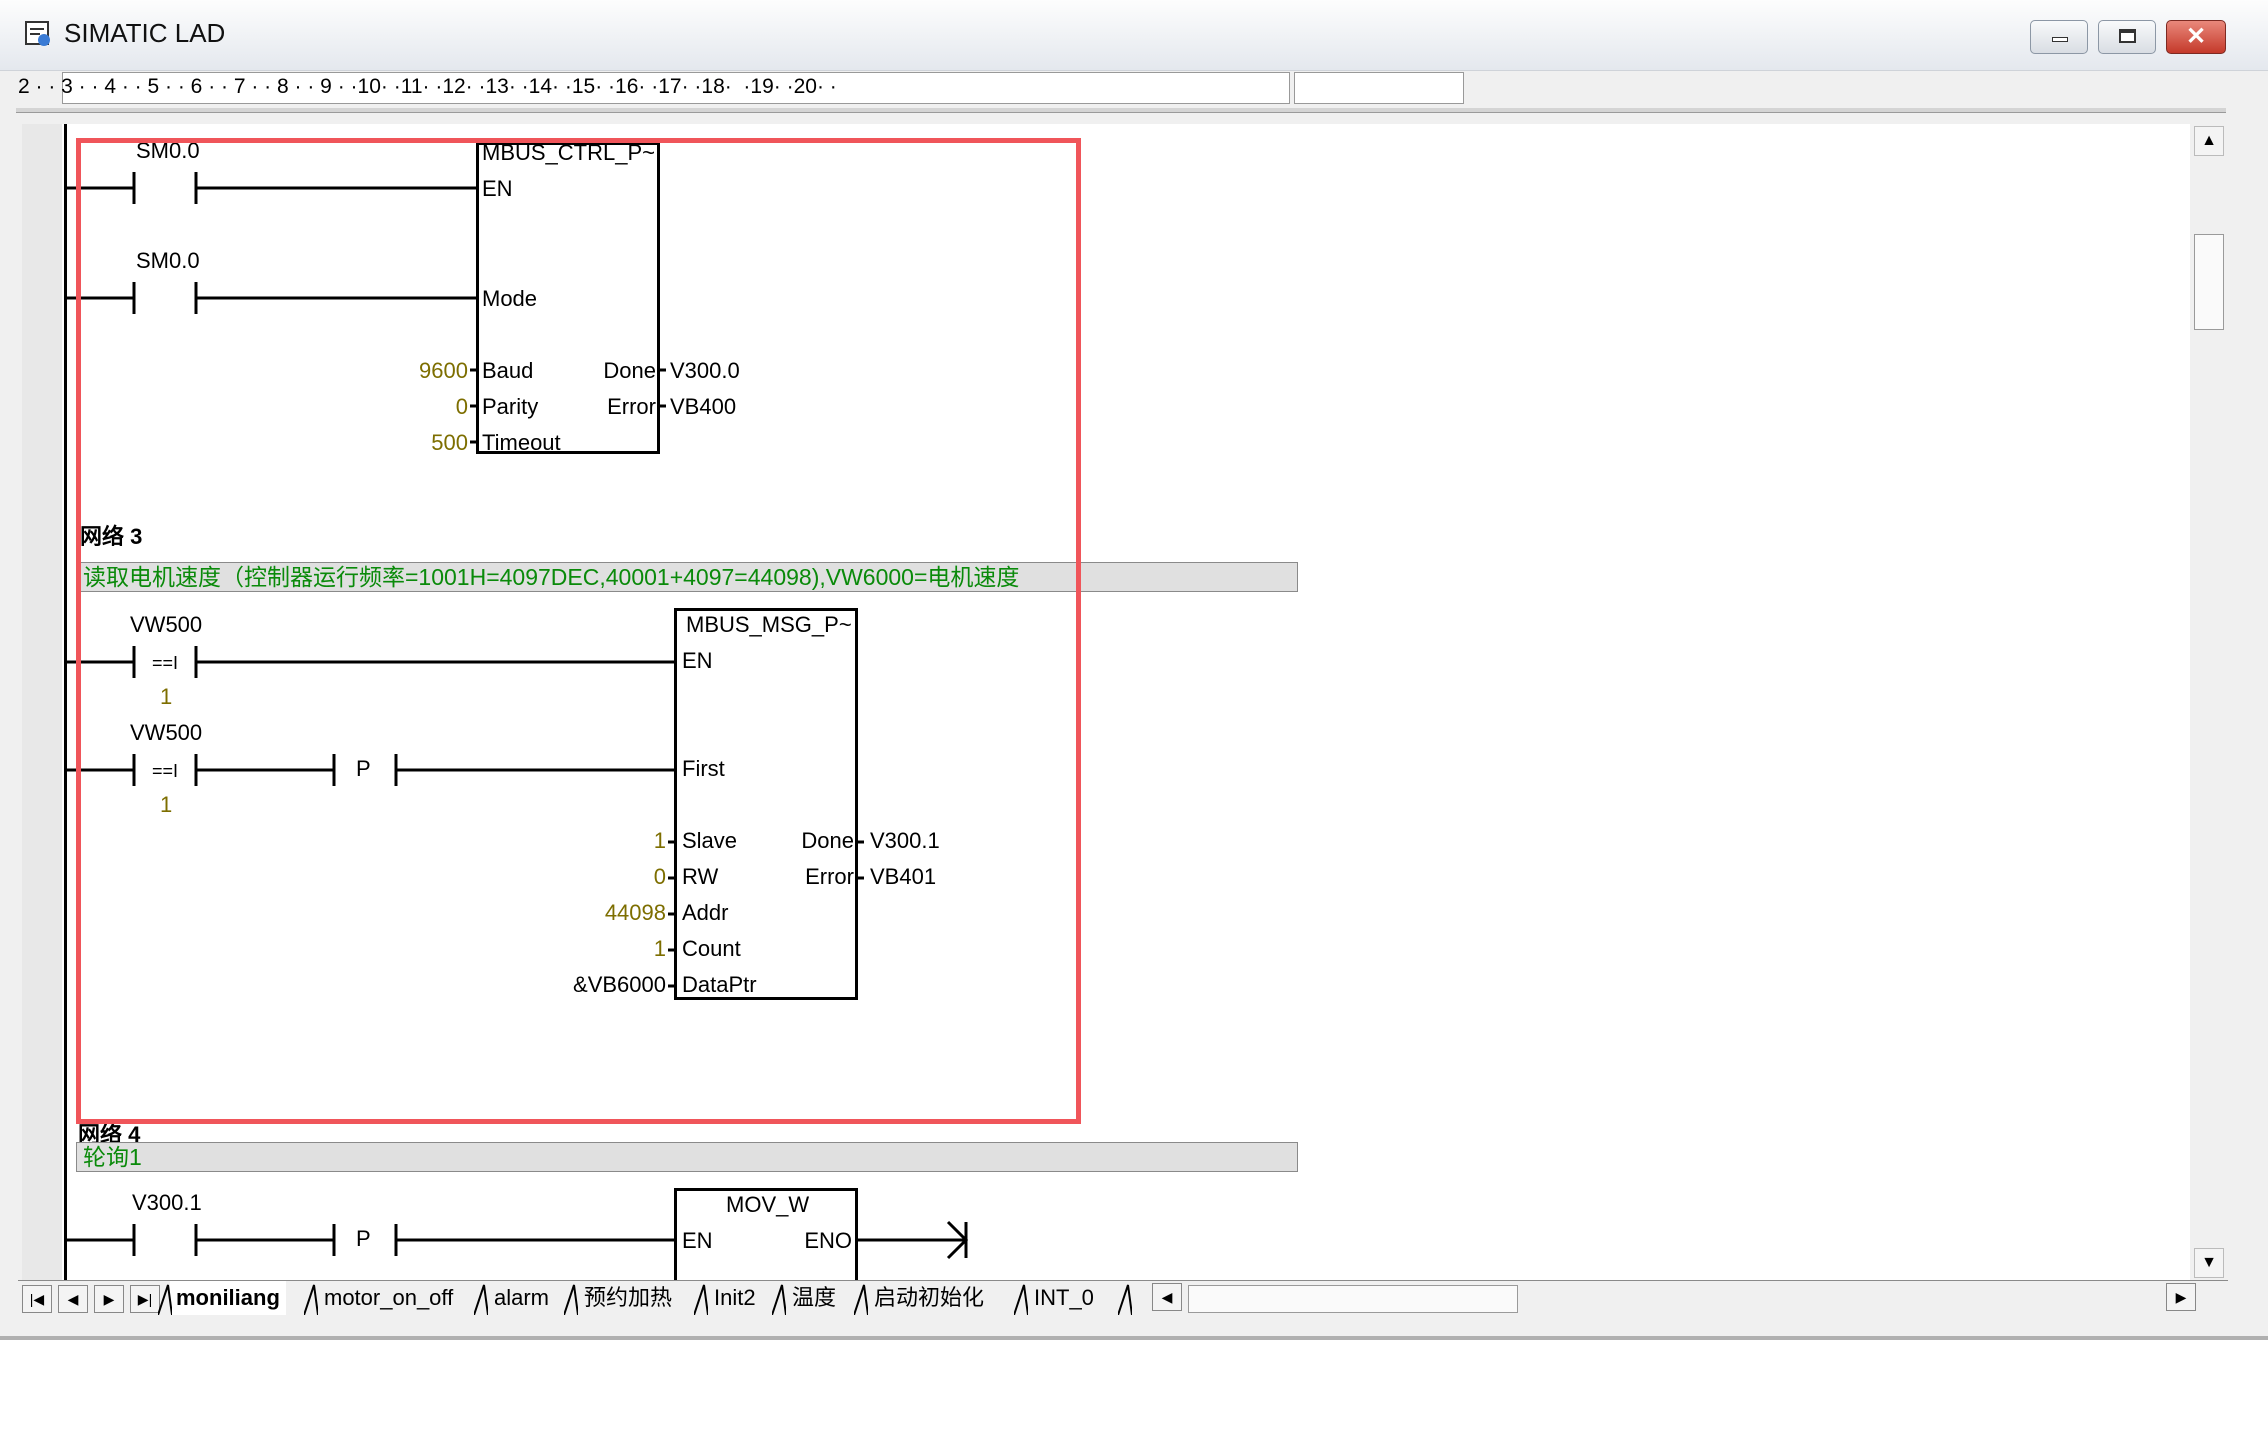 The width and height of the screenshot is (2268, 1434). I want to click on close-icon: ✕, so click(2196, 36).